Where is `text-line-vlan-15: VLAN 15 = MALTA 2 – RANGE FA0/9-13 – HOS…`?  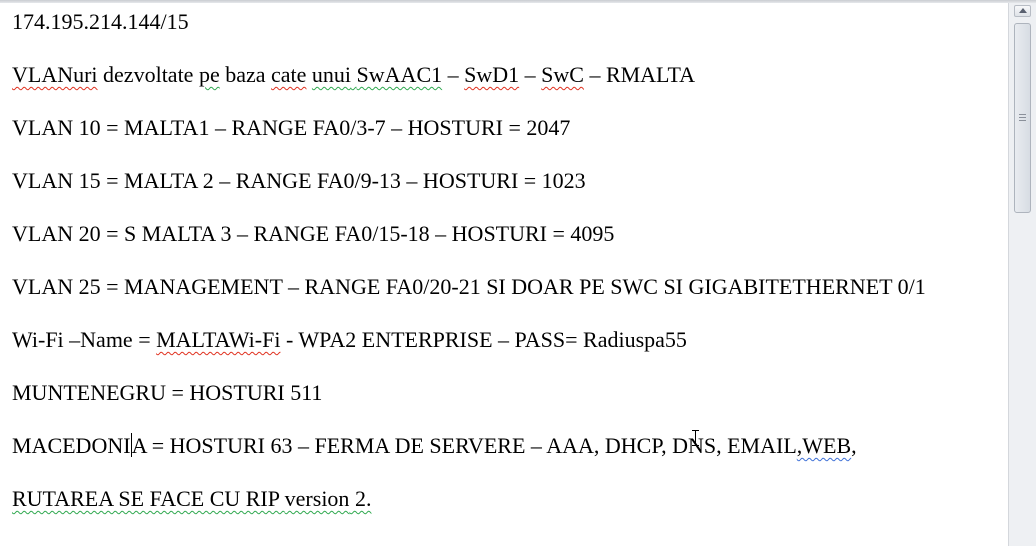
text-line-vlan-15: VLAN 15 = MALTA 2 – RANGE FA0/9-13 – HOS… is located at coordinates (299, 181).